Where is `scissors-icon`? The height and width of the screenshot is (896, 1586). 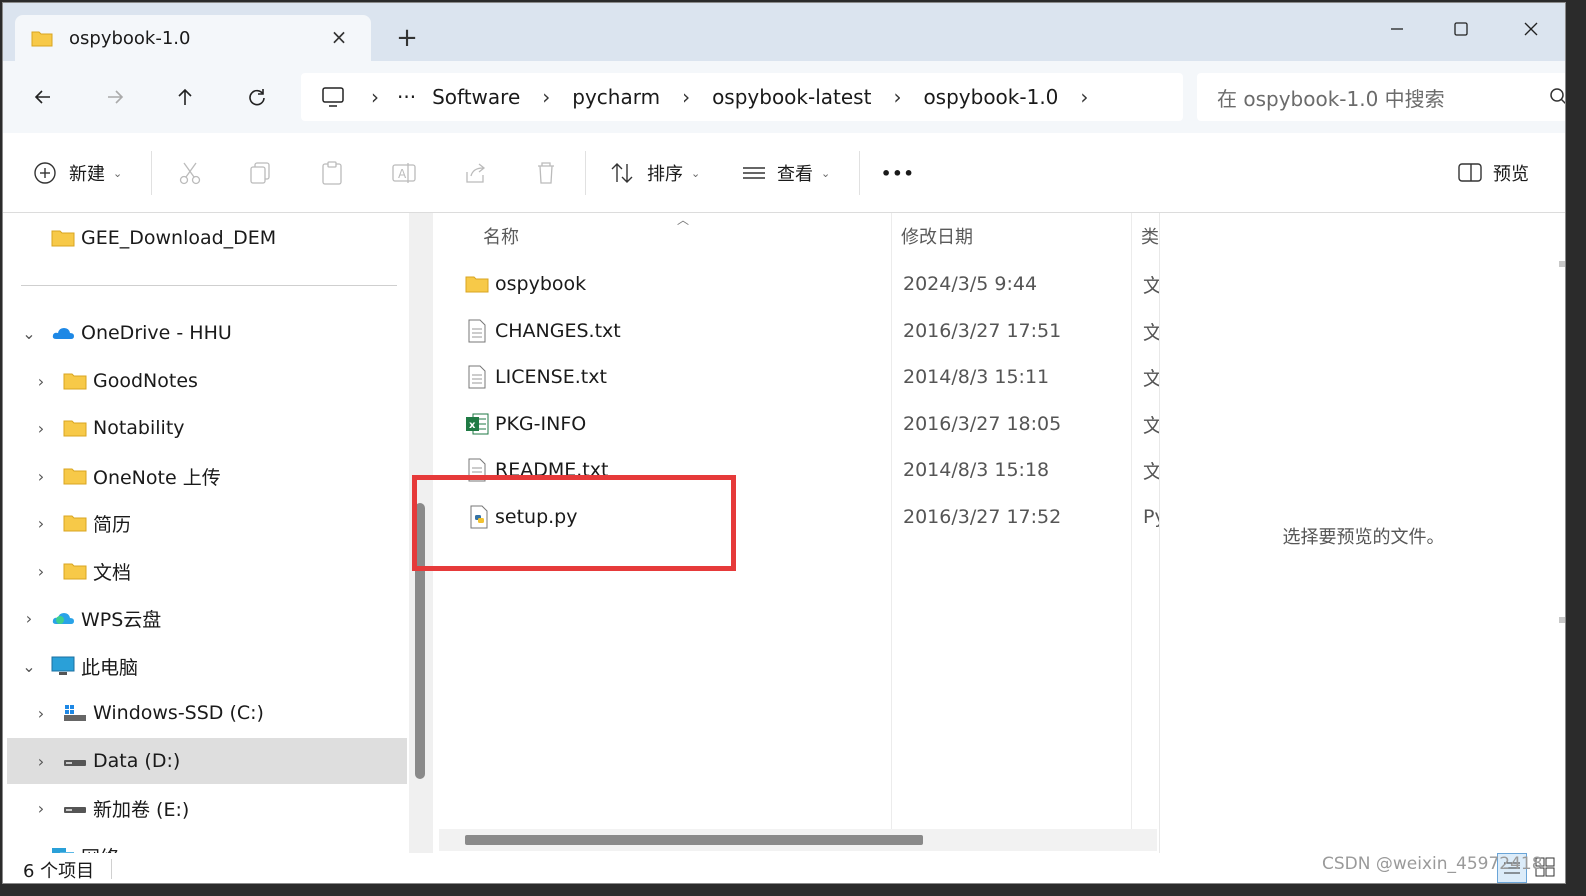 scissors-icon is located at coordinates (190, 173).